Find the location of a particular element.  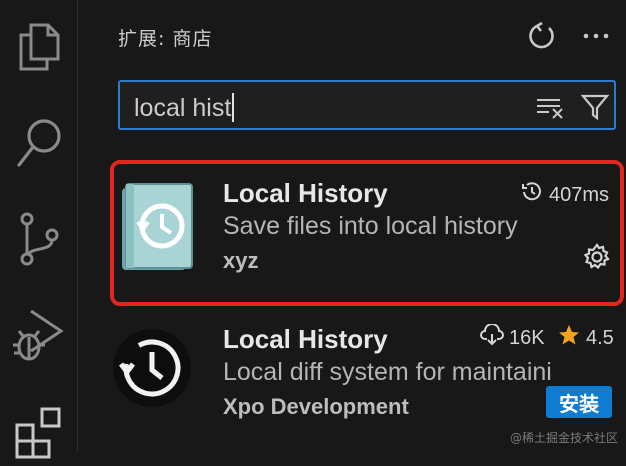

clear-filter-icon is located at coordinates (551, 107).